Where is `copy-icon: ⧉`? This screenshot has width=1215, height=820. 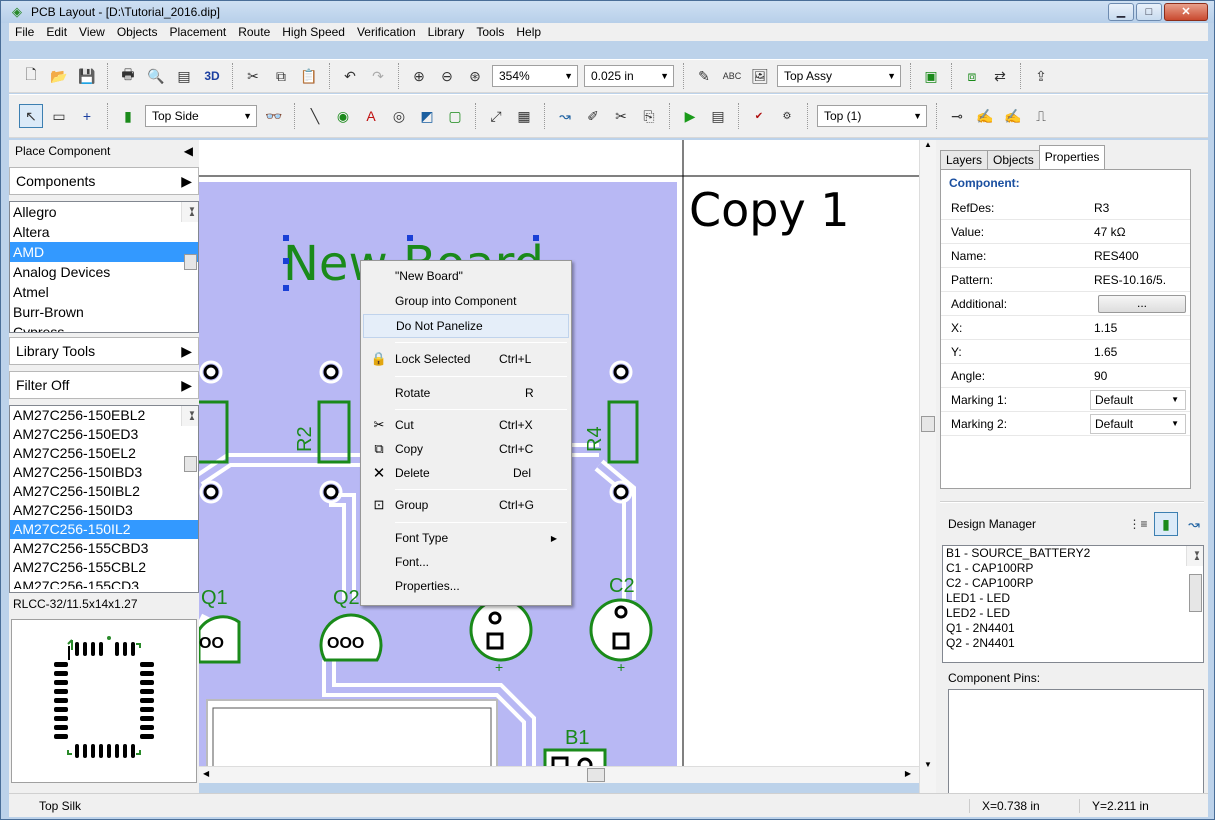 copy-icon: ⧉ is located at coordinates (281, 76).